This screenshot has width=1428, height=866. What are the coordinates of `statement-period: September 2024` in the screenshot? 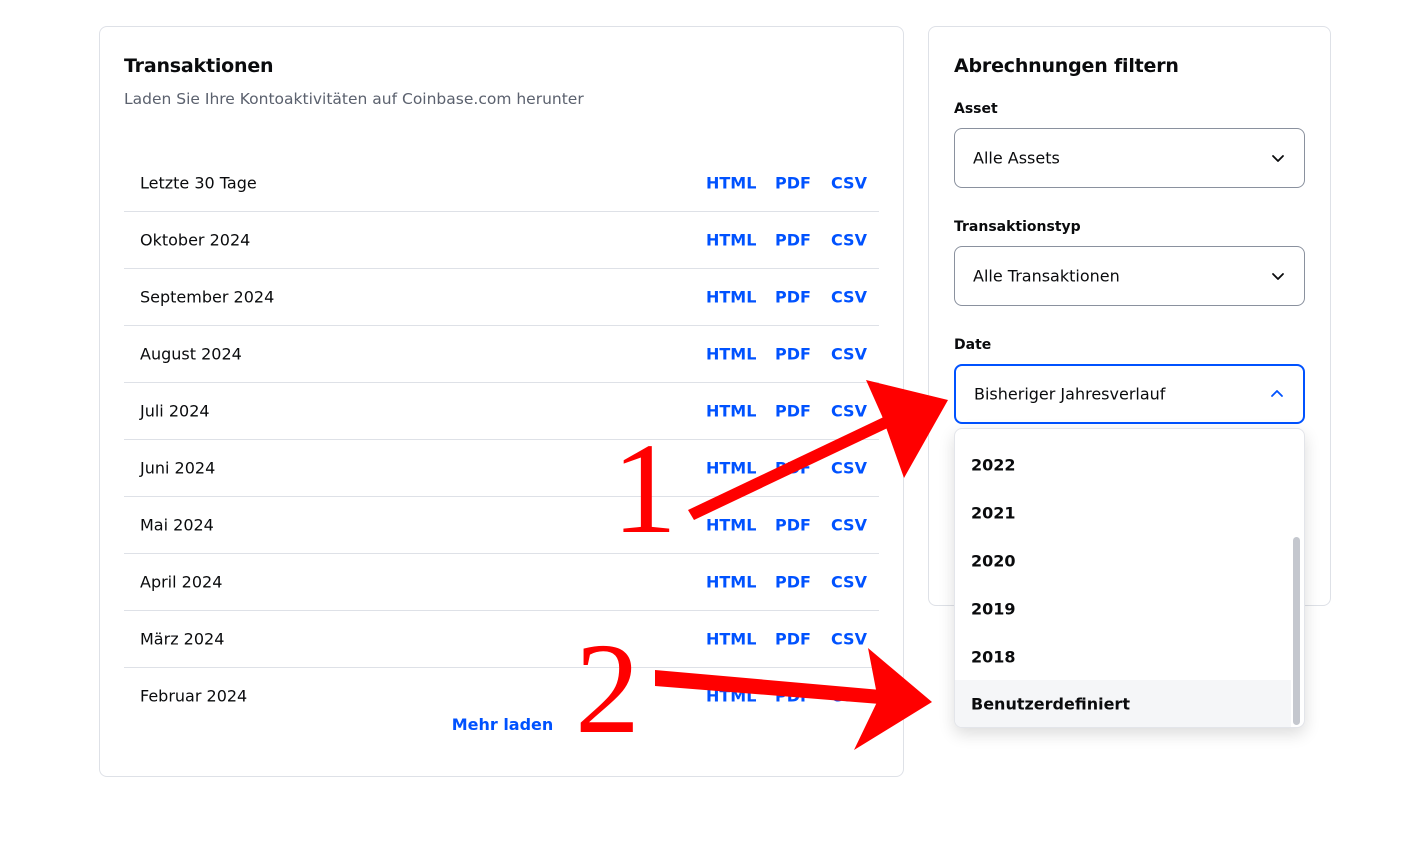 It's located at (207, 297).